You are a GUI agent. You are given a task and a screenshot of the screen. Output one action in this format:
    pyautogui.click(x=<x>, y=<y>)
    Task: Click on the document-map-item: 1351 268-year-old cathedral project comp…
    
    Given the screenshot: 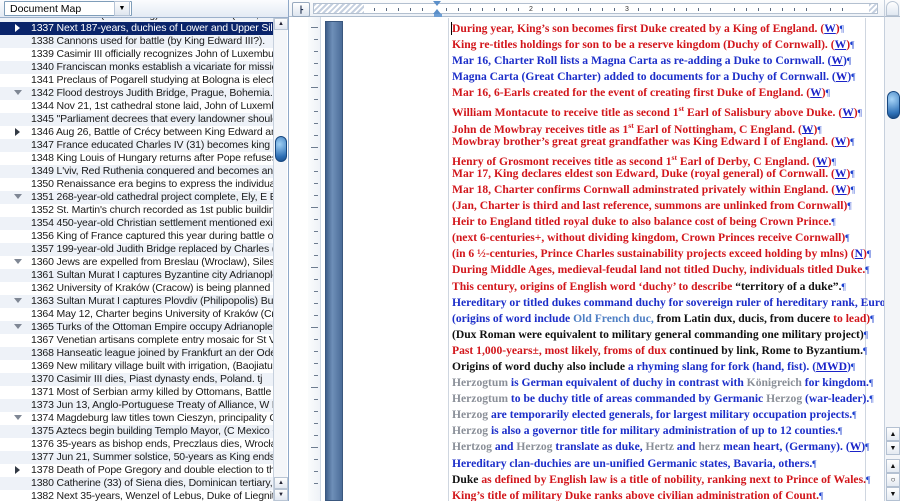 What is the action you would take?
    pyautogui.click(x=137, y=197)
    